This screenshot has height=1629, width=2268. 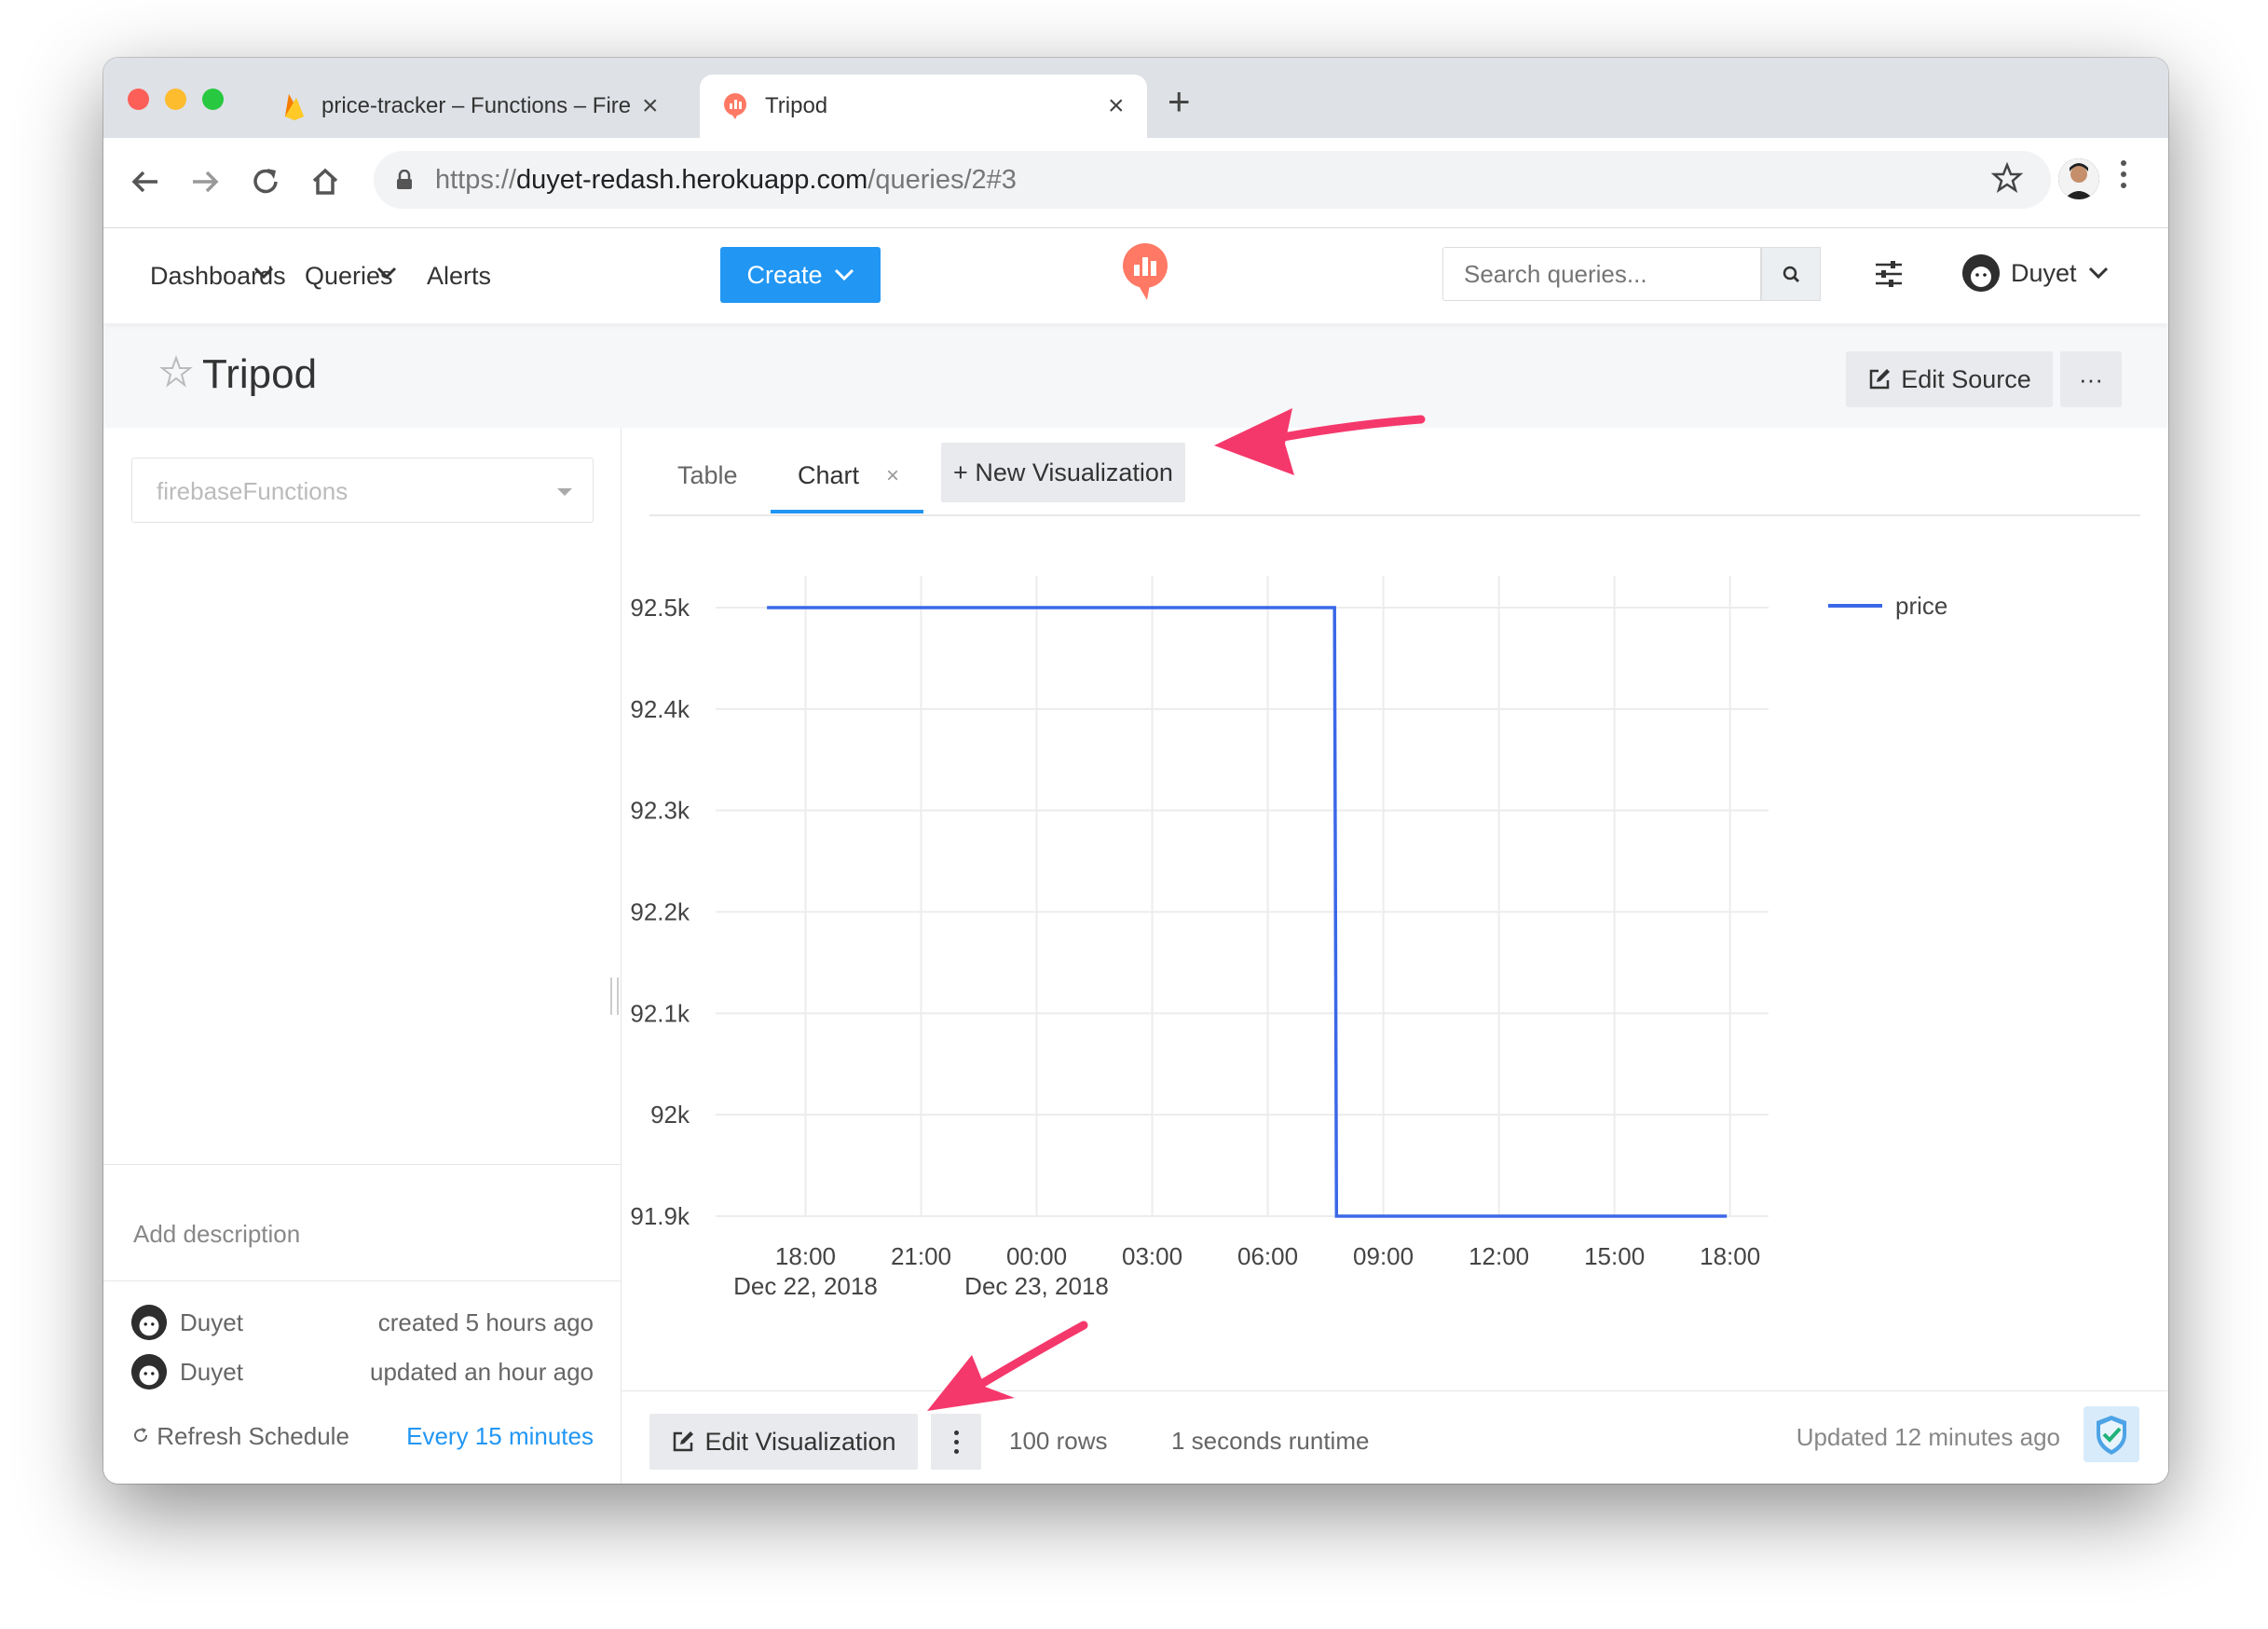 I want to click on url-host: duyet-redash.herokuapp.com, so click(x=692, y=179).